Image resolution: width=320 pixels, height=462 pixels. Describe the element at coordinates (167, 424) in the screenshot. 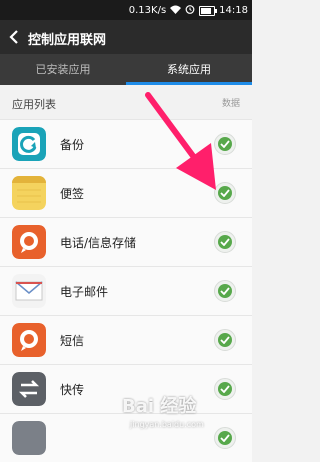

I see `watermark-url: jingyan.baidu.com` at that location.